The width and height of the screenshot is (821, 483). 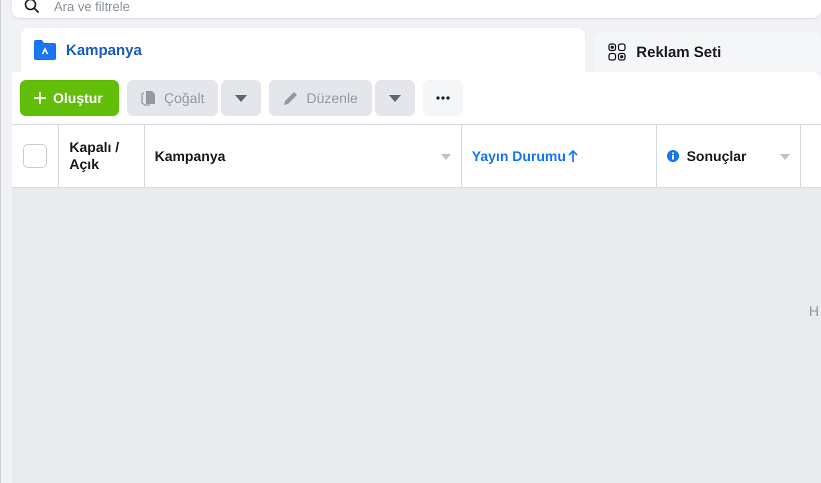 What do you see at coordinates (40, 98) in the screenshot?
I see `plus-icon` at bounding box center [40, 98].